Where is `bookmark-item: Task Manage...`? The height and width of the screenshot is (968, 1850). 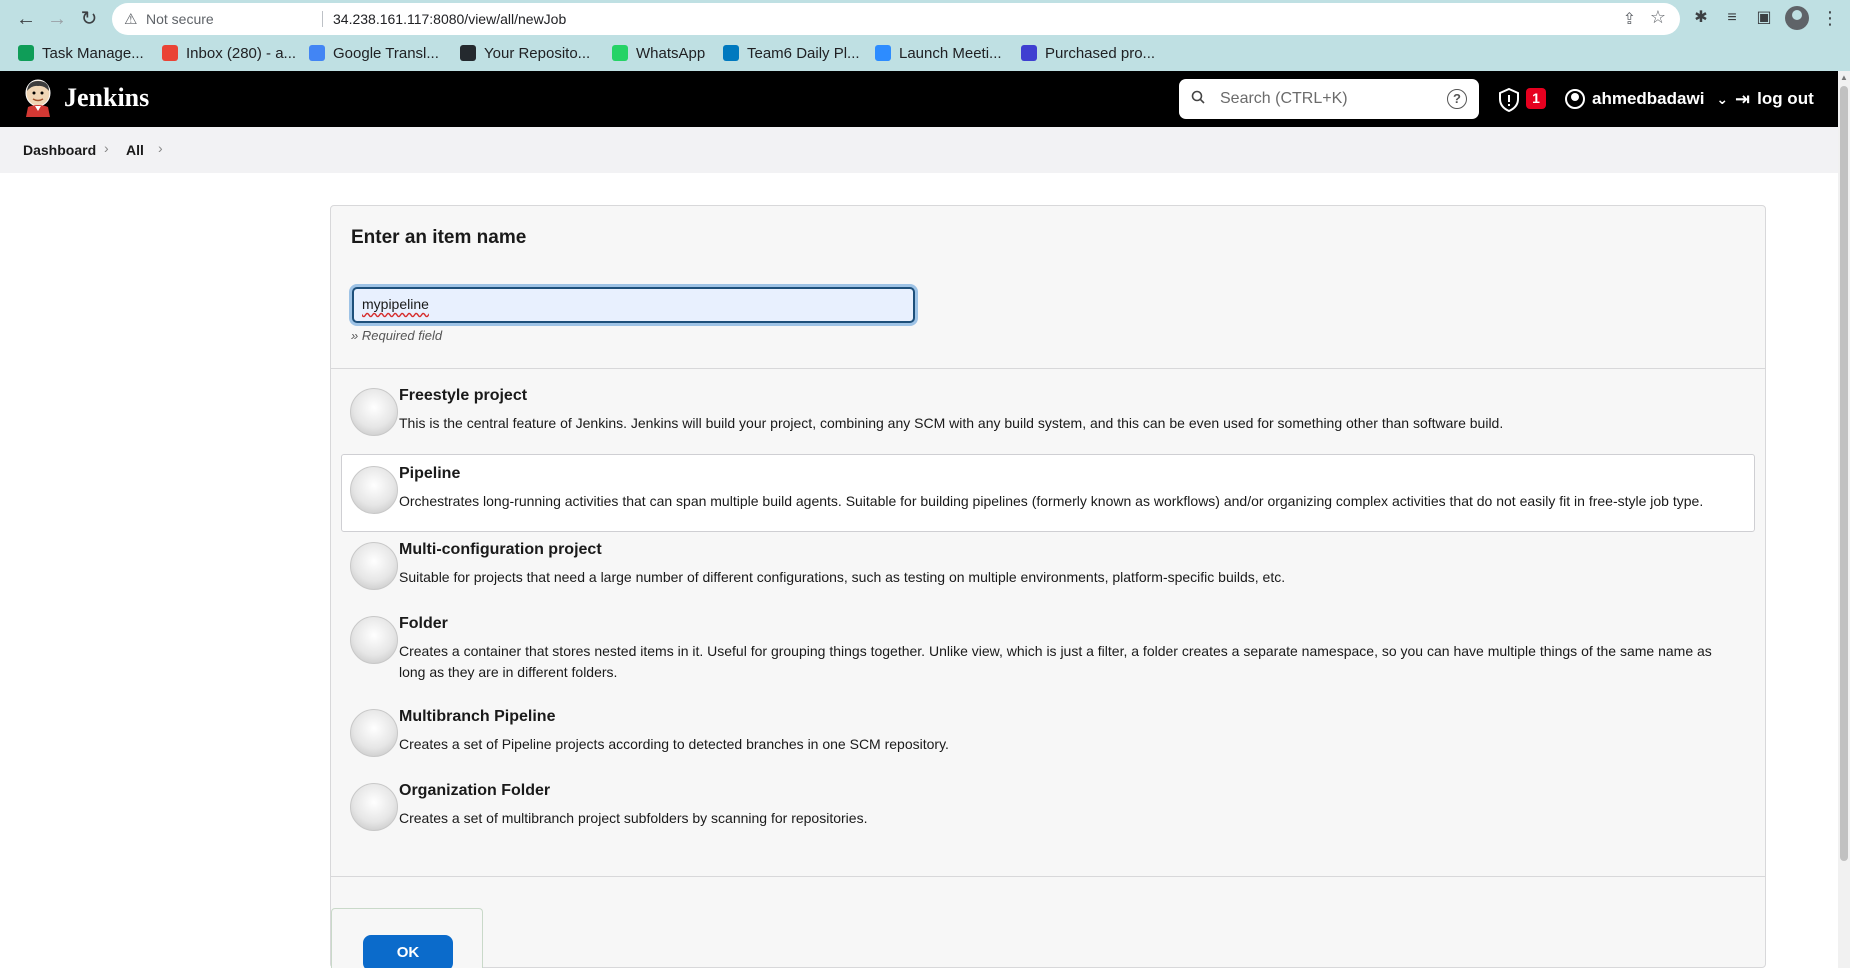
bookmark-item: Task Manage... is located at coordinates (81, 53).